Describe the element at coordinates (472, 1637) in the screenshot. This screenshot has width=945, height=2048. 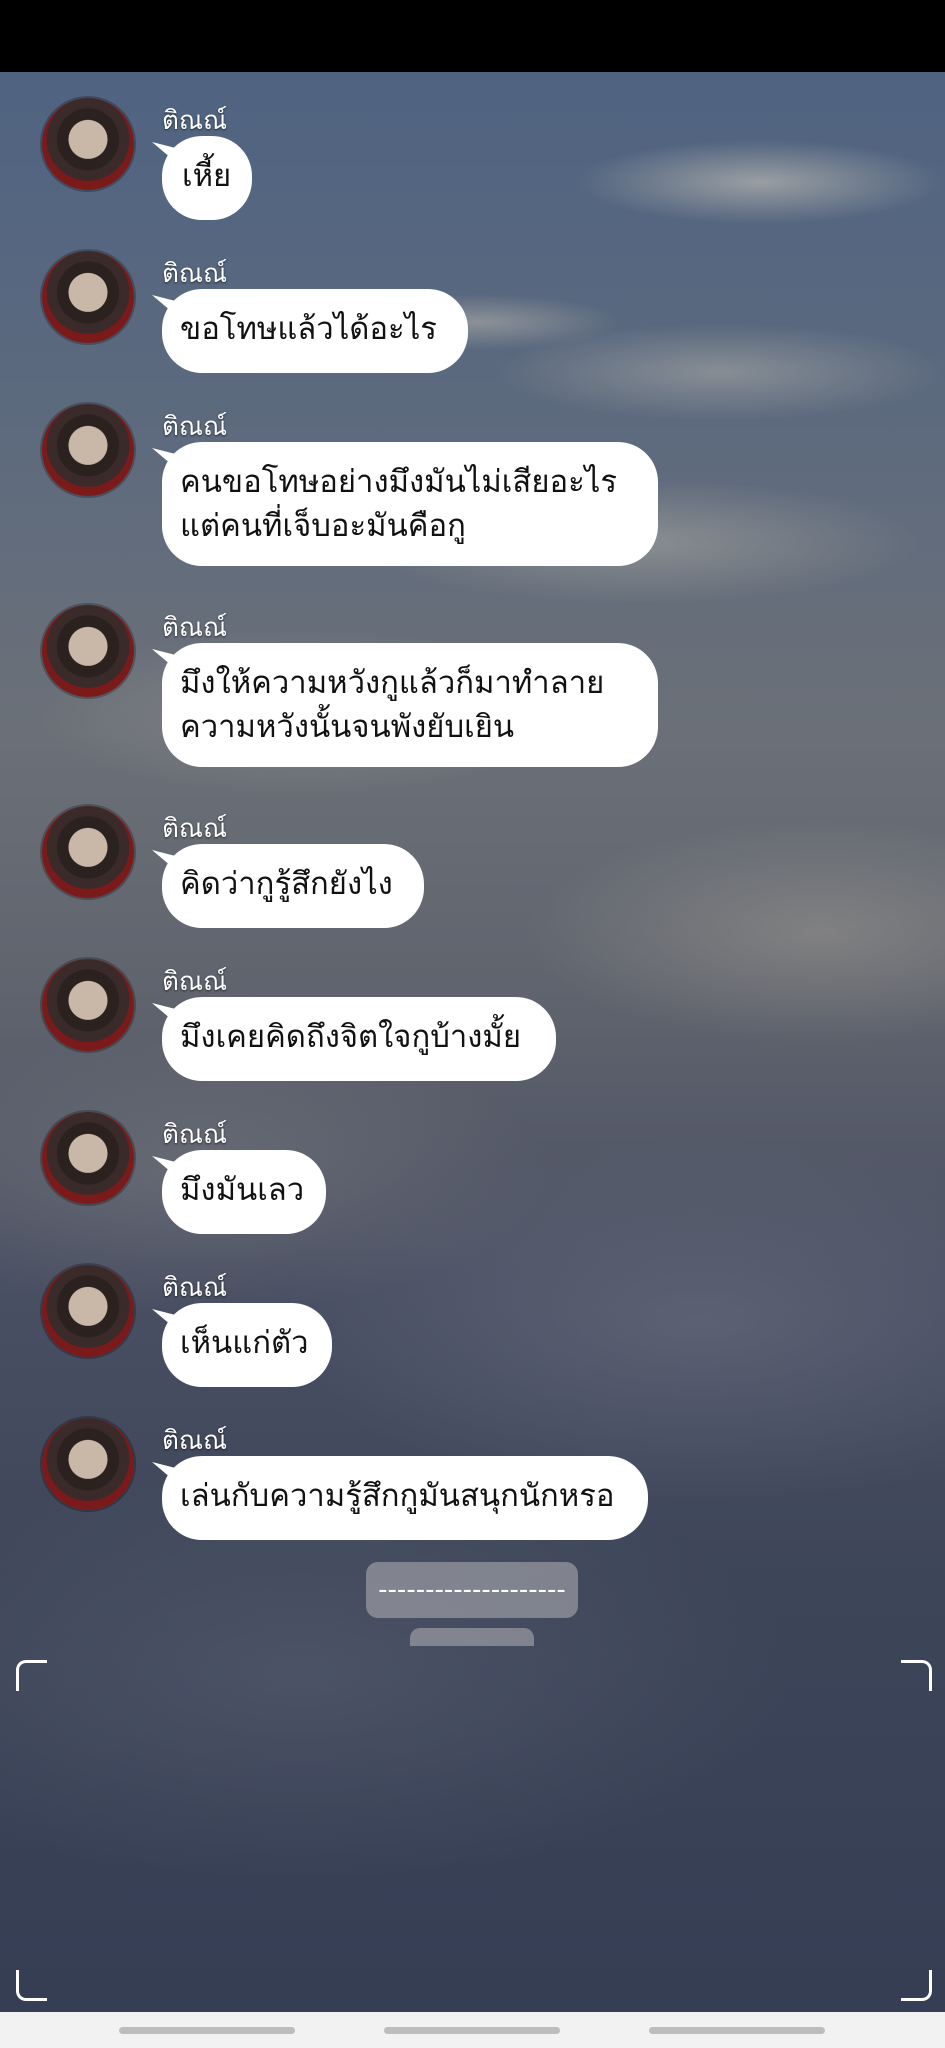
I see `partial-pill` at that location.